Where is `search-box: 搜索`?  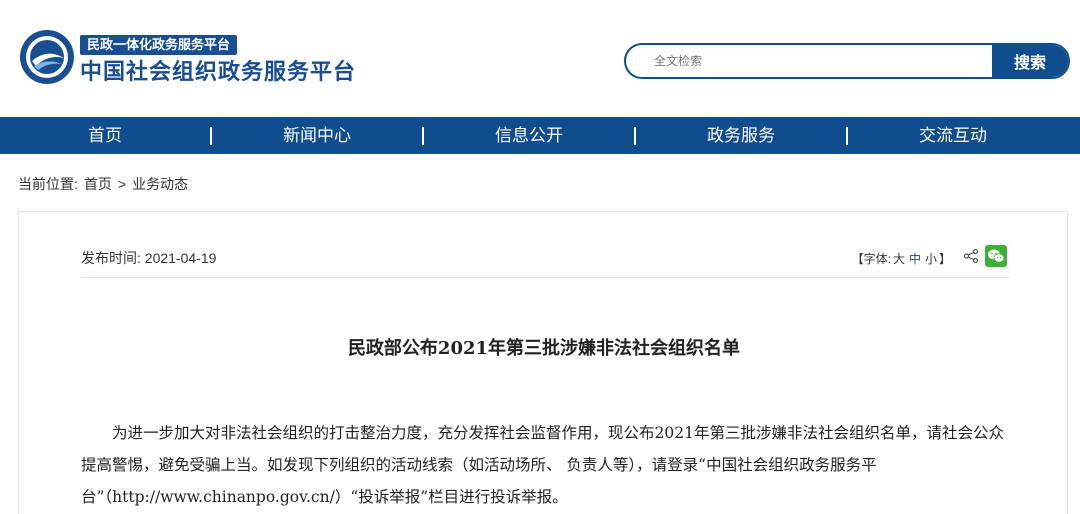 search-box: 搜索 is located at coordinates (847, 61).